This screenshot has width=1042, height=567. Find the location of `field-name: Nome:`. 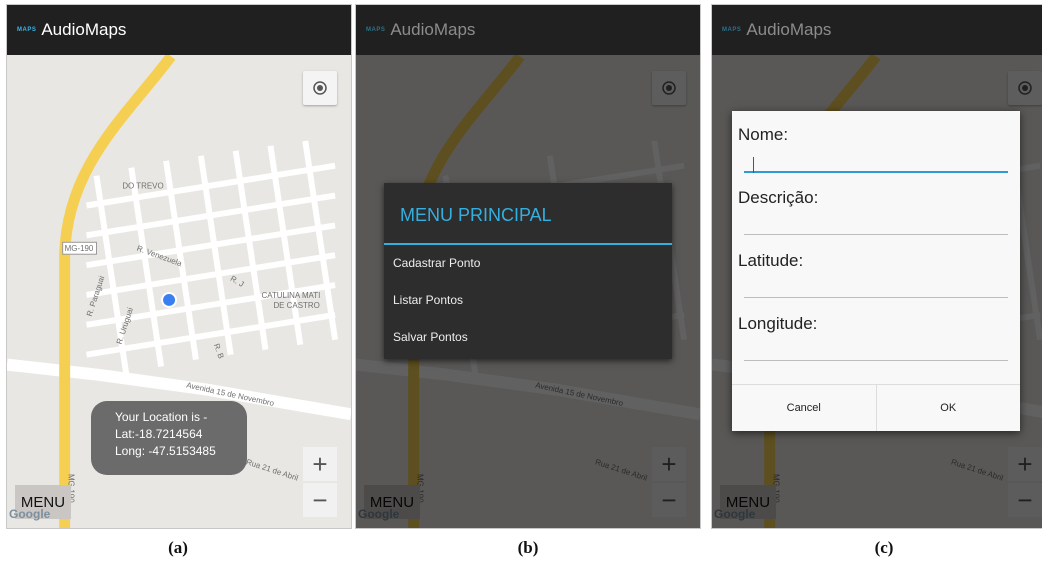

field-name: Nome: is located at coordinates (876, 142).